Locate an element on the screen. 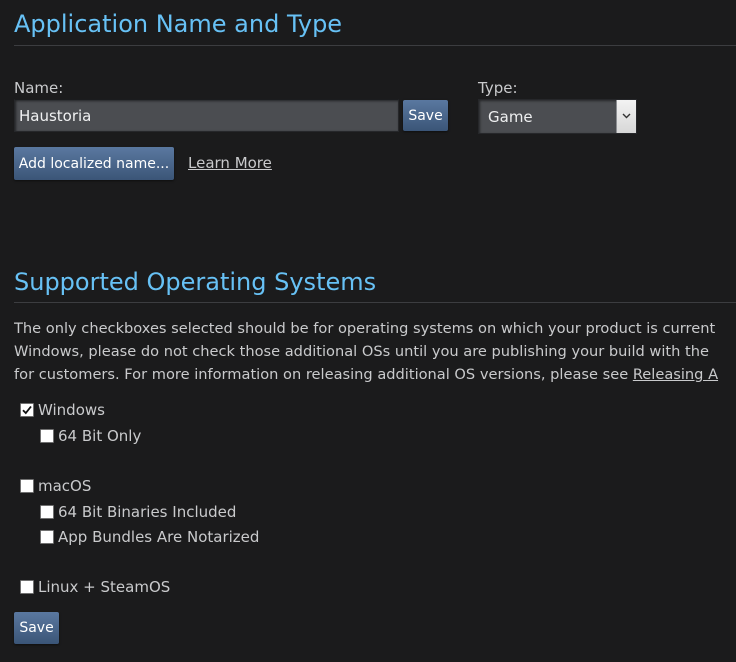  name-input is located at coordinates (206, 115).